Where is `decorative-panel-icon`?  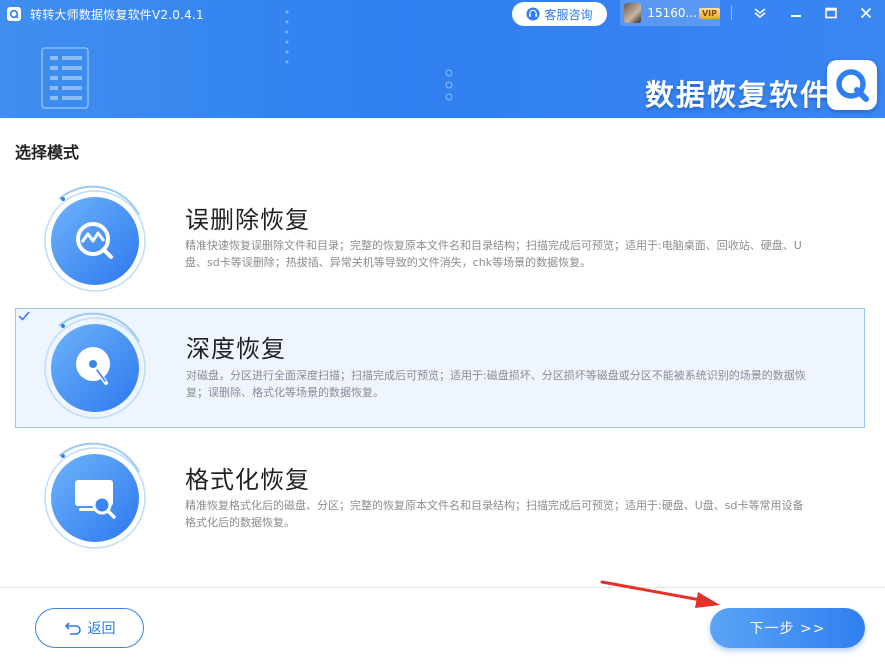
decorative-panel-icon is located at coordinates (65, 78).